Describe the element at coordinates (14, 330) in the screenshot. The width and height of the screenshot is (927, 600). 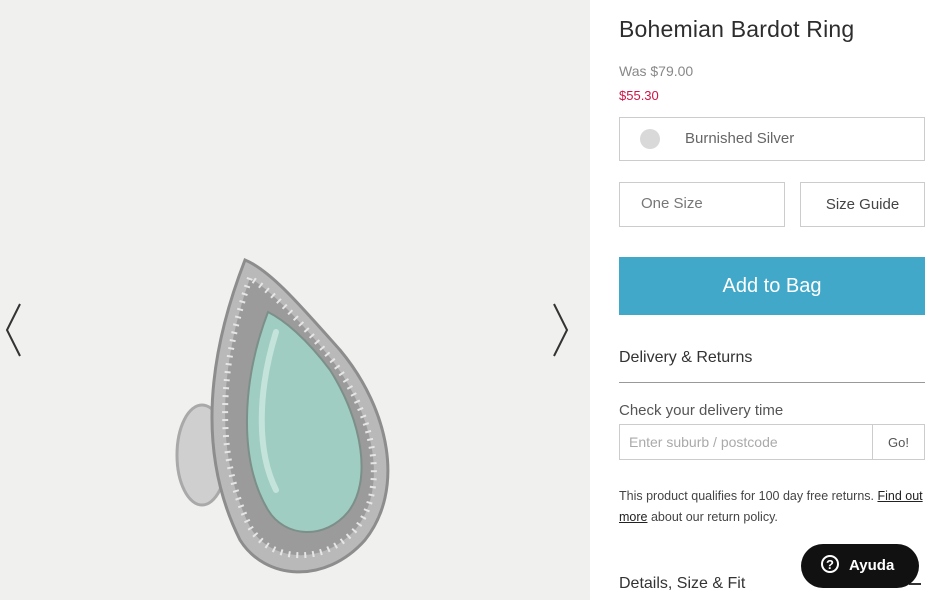
I see `chevron-left-icon` at that location.